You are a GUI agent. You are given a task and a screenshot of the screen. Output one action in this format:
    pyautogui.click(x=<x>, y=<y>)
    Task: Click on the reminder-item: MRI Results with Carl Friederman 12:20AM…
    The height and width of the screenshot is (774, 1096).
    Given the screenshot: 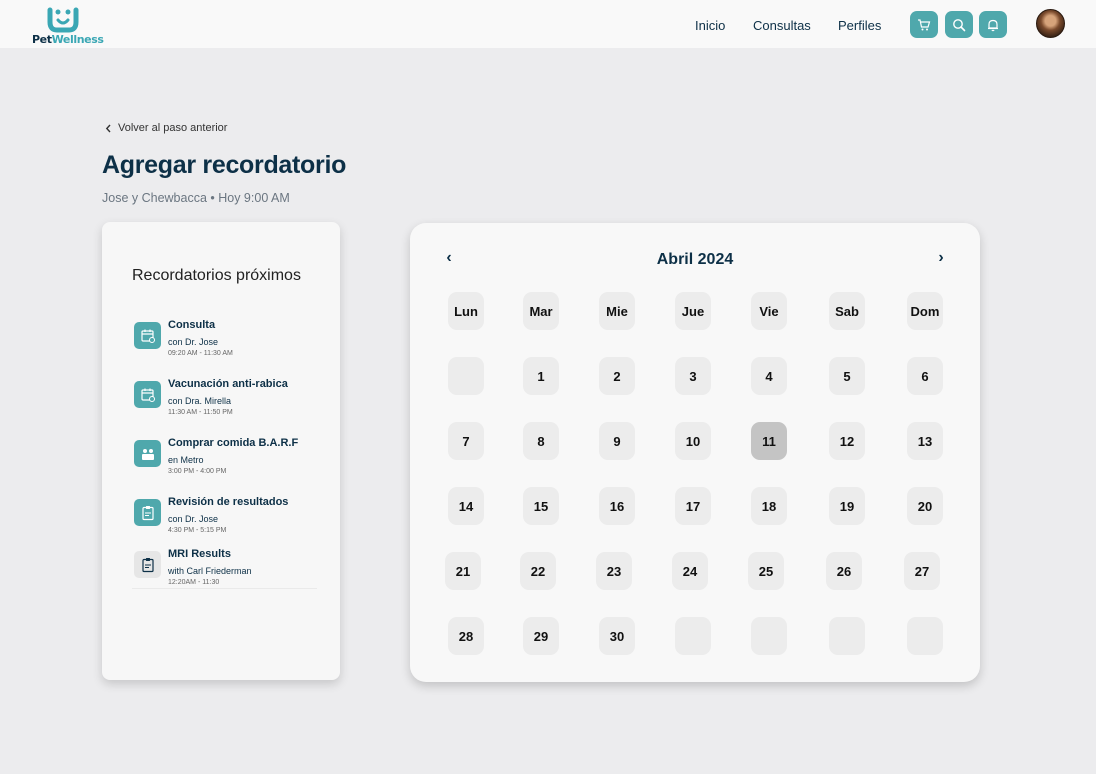 What is the action you would take?
    pyautogui.click(x=224, y=573)
    